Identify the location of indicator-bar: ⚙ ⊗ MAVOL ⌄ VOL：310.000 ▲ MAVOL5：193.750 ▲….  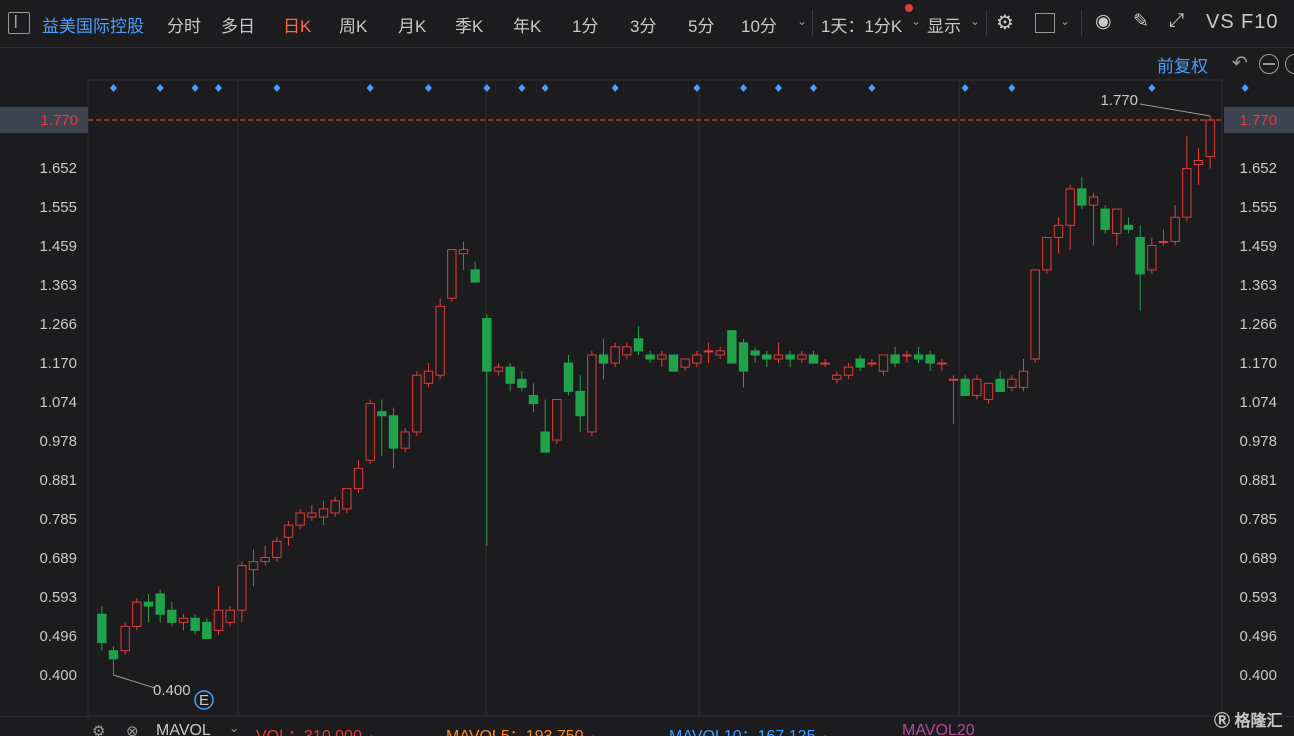
(647, 726).